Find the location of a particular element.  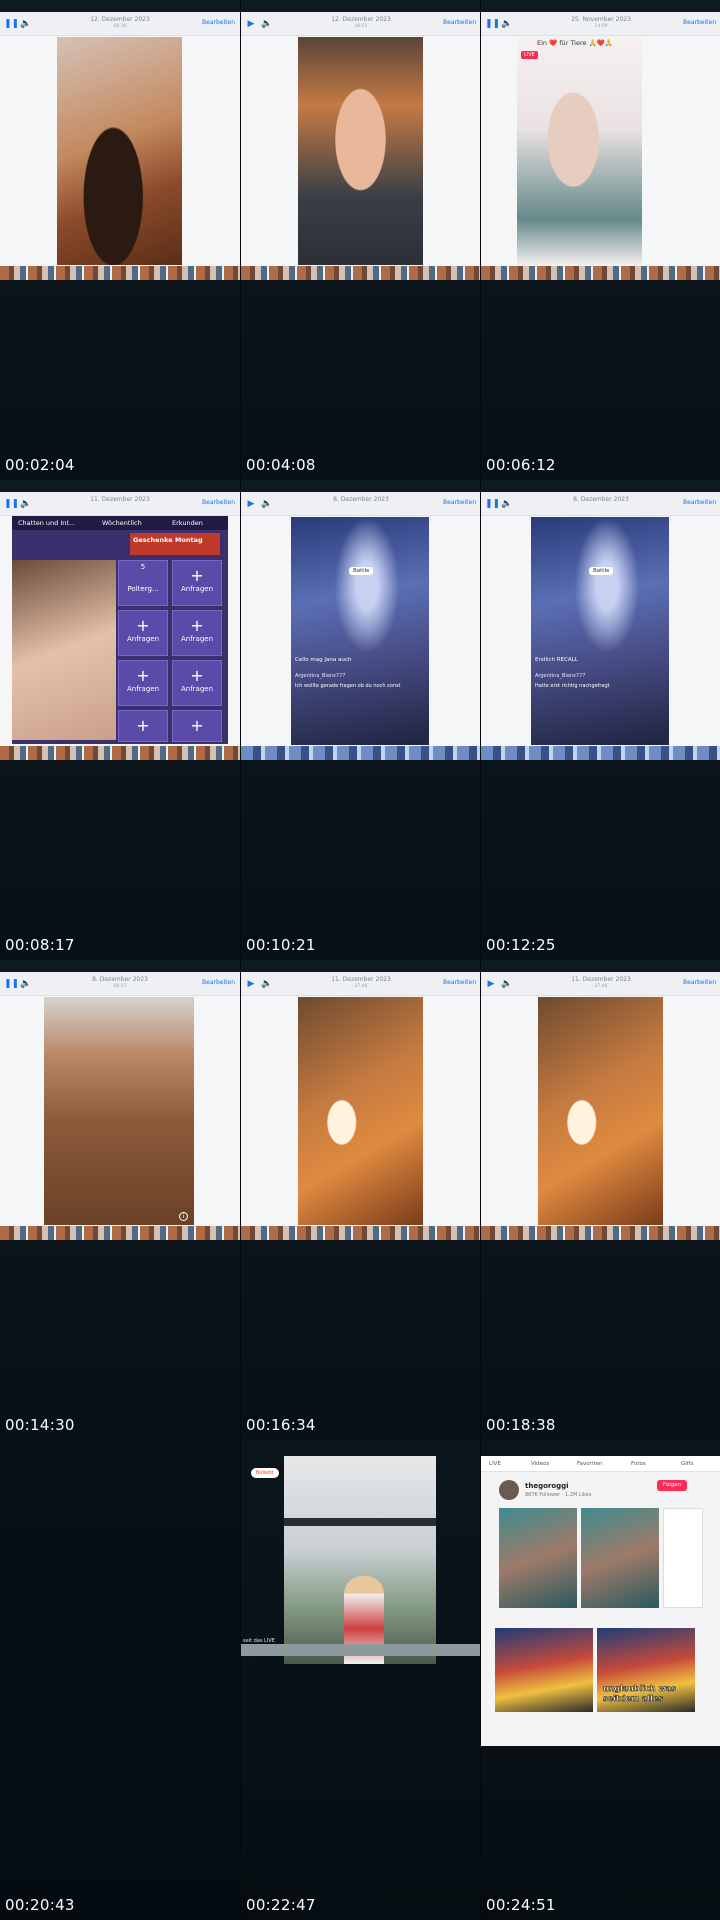

viewer-topbar: ▶ 🔈 8. Dezember 2023 Bearbeiten is located at coordinates (360, 504).